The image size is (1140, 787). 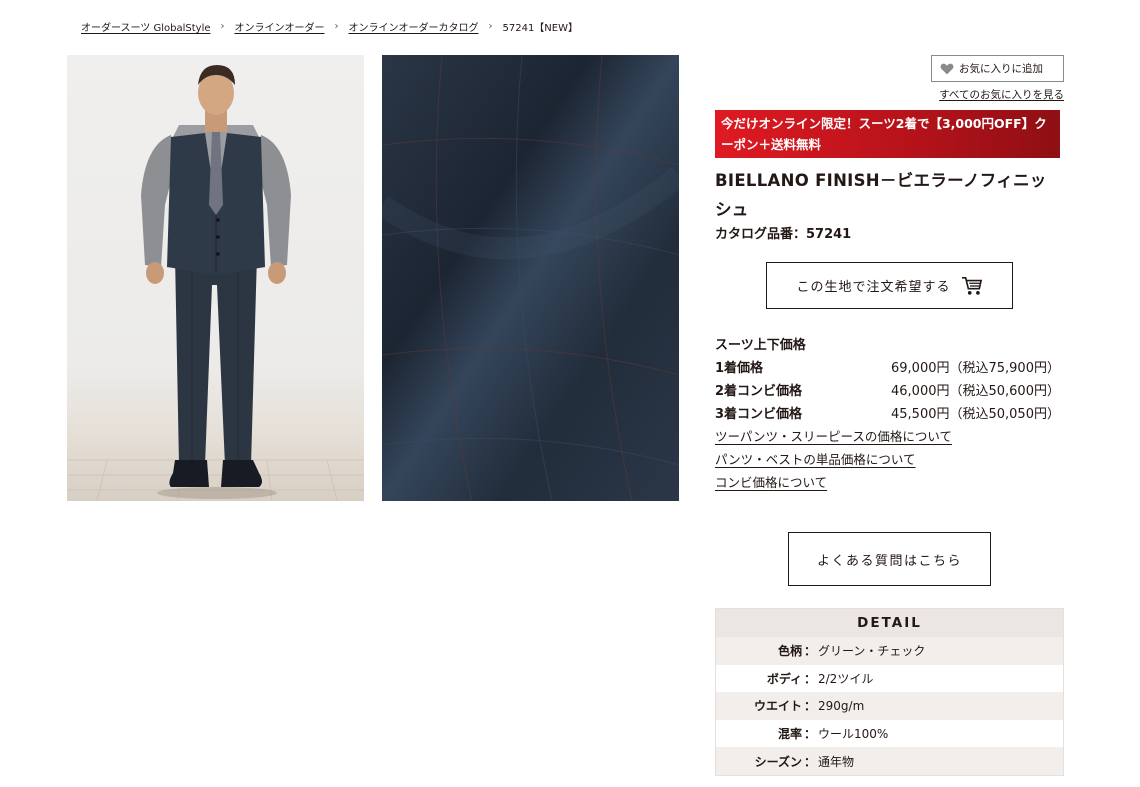 I want to click on price-row: 2着コンビ価格 46,000円（税込50,600円）, so click(x=887, y=389).